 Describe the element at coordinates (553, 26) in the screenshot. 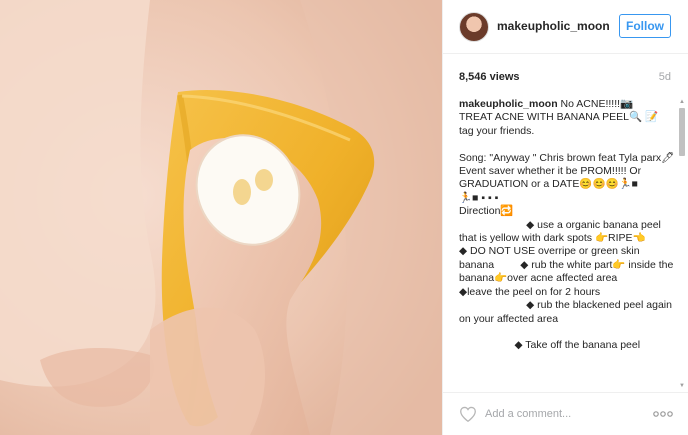

I see `post-username: makeupholic_moon` at that location.